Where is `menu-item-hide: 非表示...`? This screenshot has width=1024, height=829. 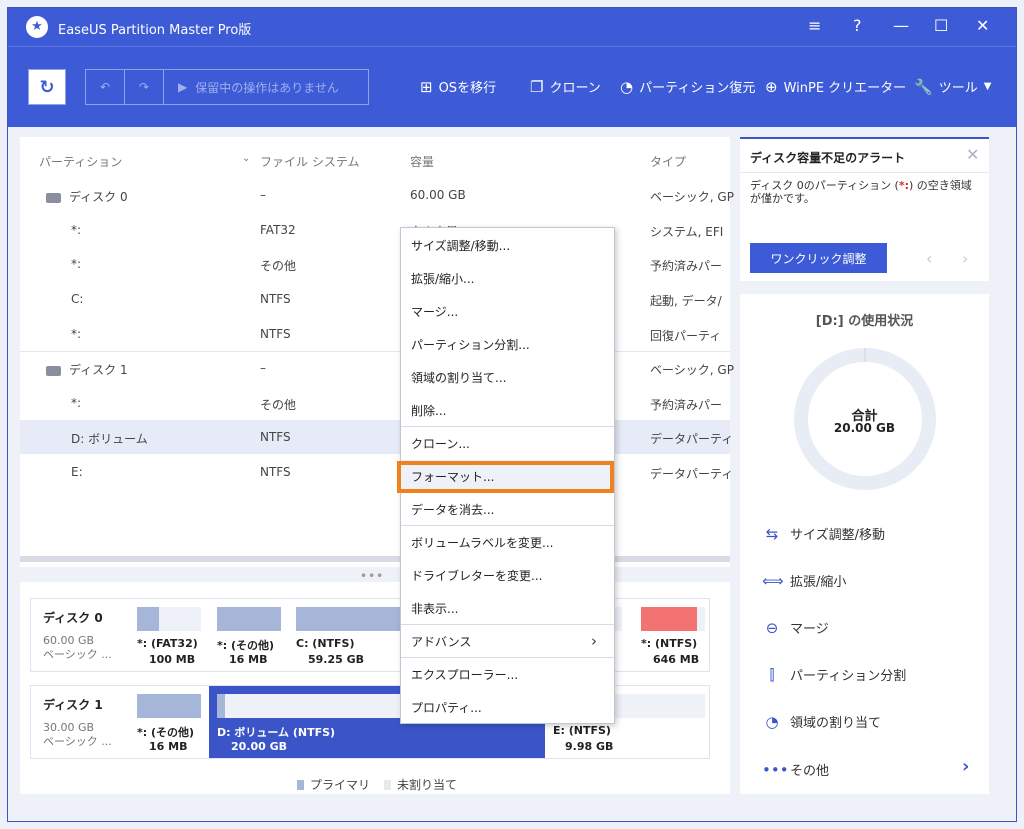 menu-item-hide: 非表示... is located at coordinates (507, 608).